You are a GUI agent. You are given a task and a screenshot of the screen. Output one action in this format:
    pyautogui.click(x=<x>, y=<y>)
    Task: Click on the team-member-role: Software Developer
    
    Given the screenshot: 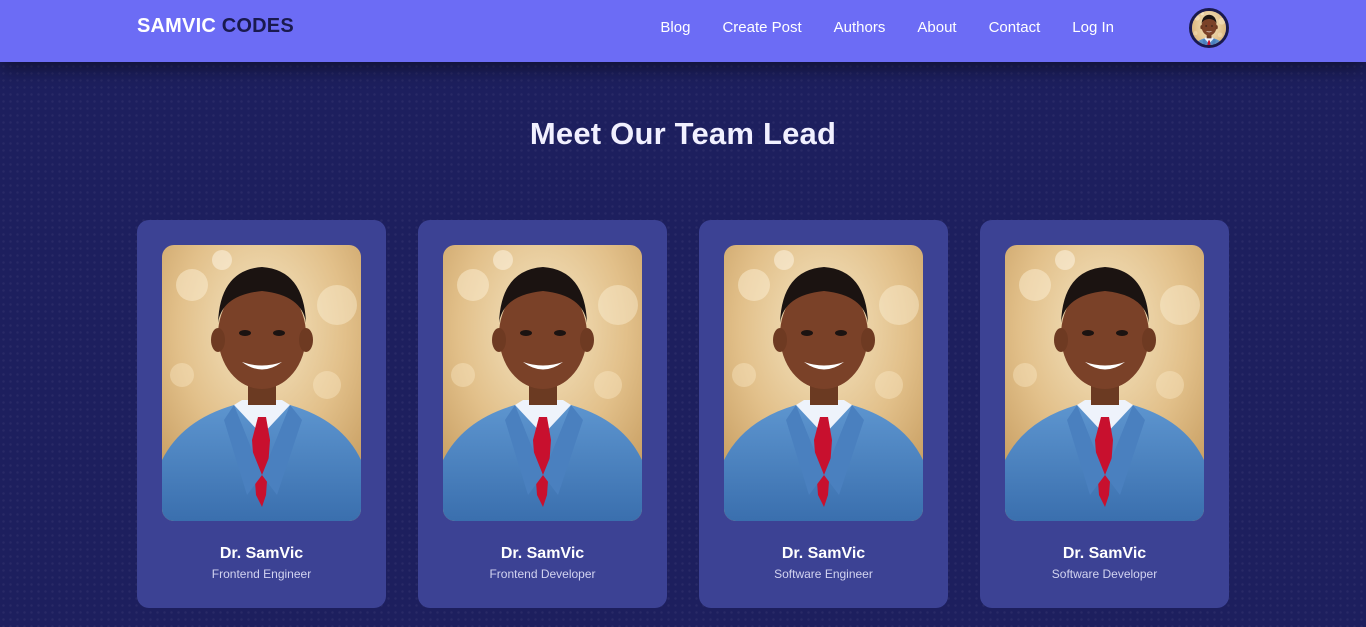 What is the action you would take?
    pyautogui.click(x=1104, y=574)
    